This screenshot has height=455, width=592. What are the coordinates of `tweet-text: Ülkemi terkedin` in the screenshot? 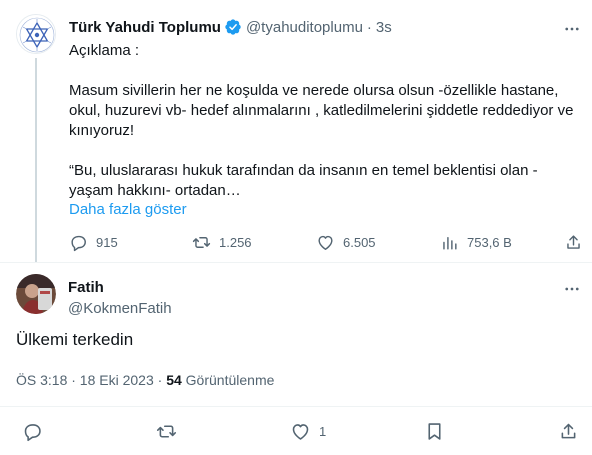 It's located at (75, 339).